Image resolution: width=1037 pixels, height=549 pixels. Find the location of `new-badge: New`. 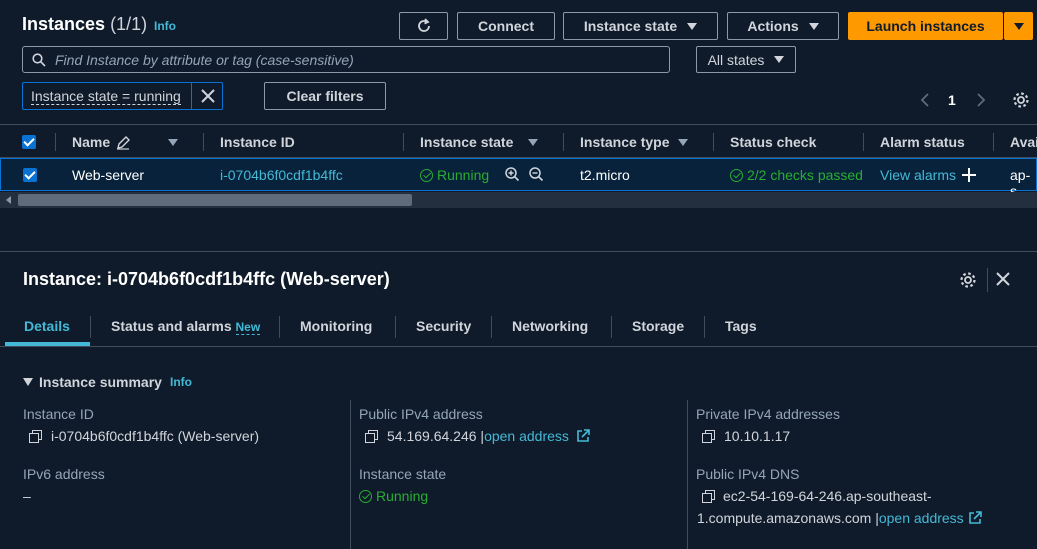

new-badge: New is located at coordinates (248, 327).